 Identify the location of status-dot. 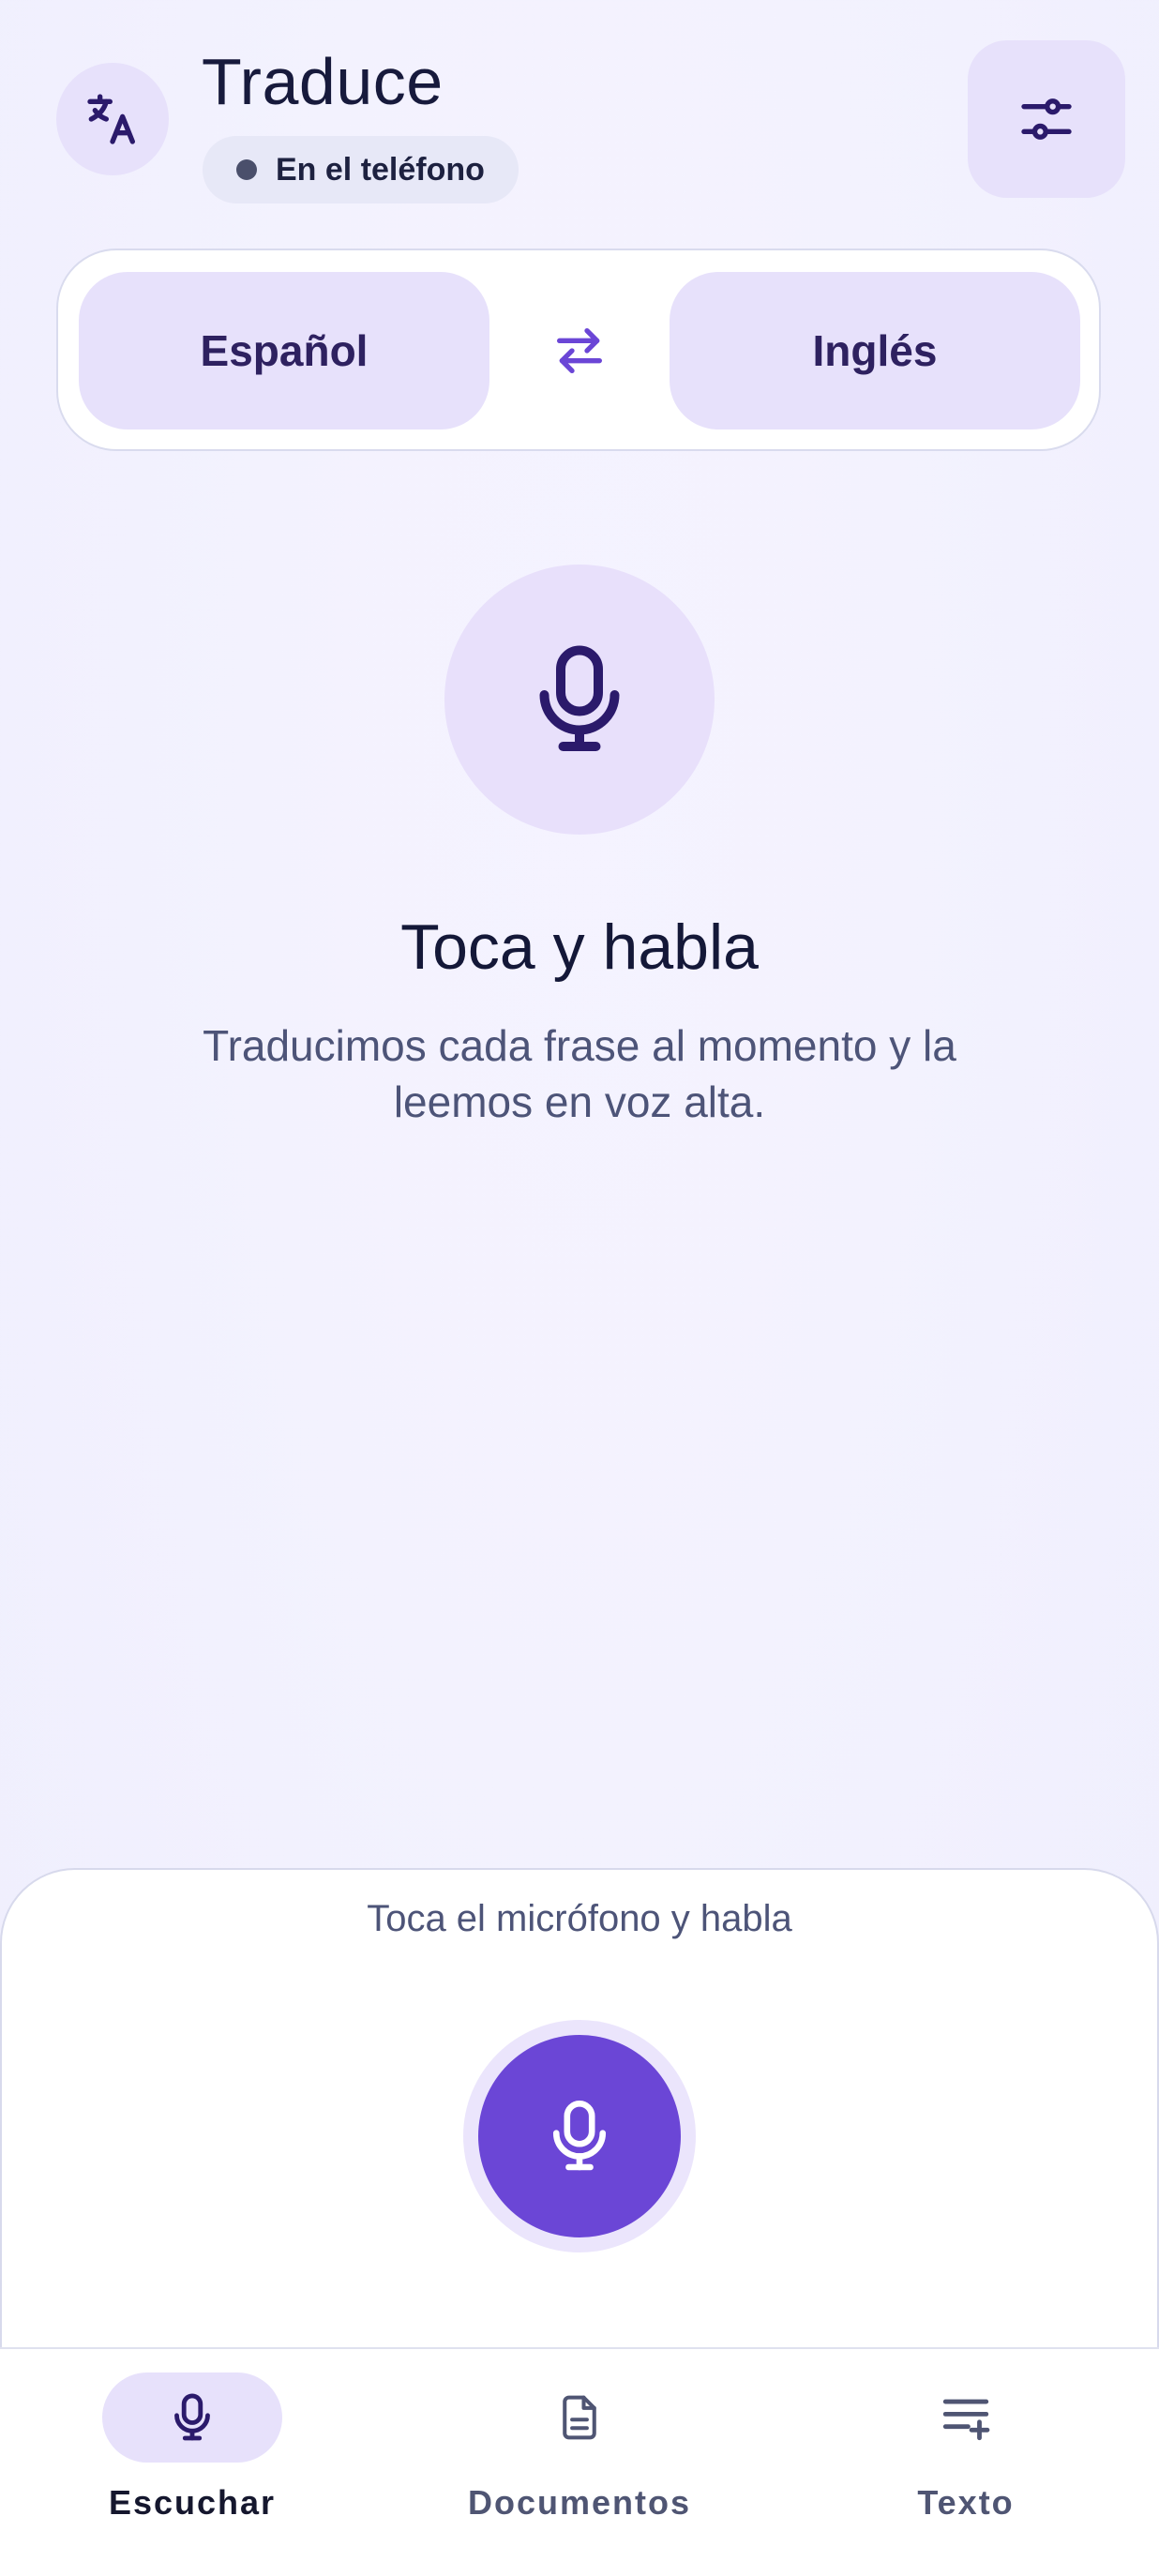
(246, 169).